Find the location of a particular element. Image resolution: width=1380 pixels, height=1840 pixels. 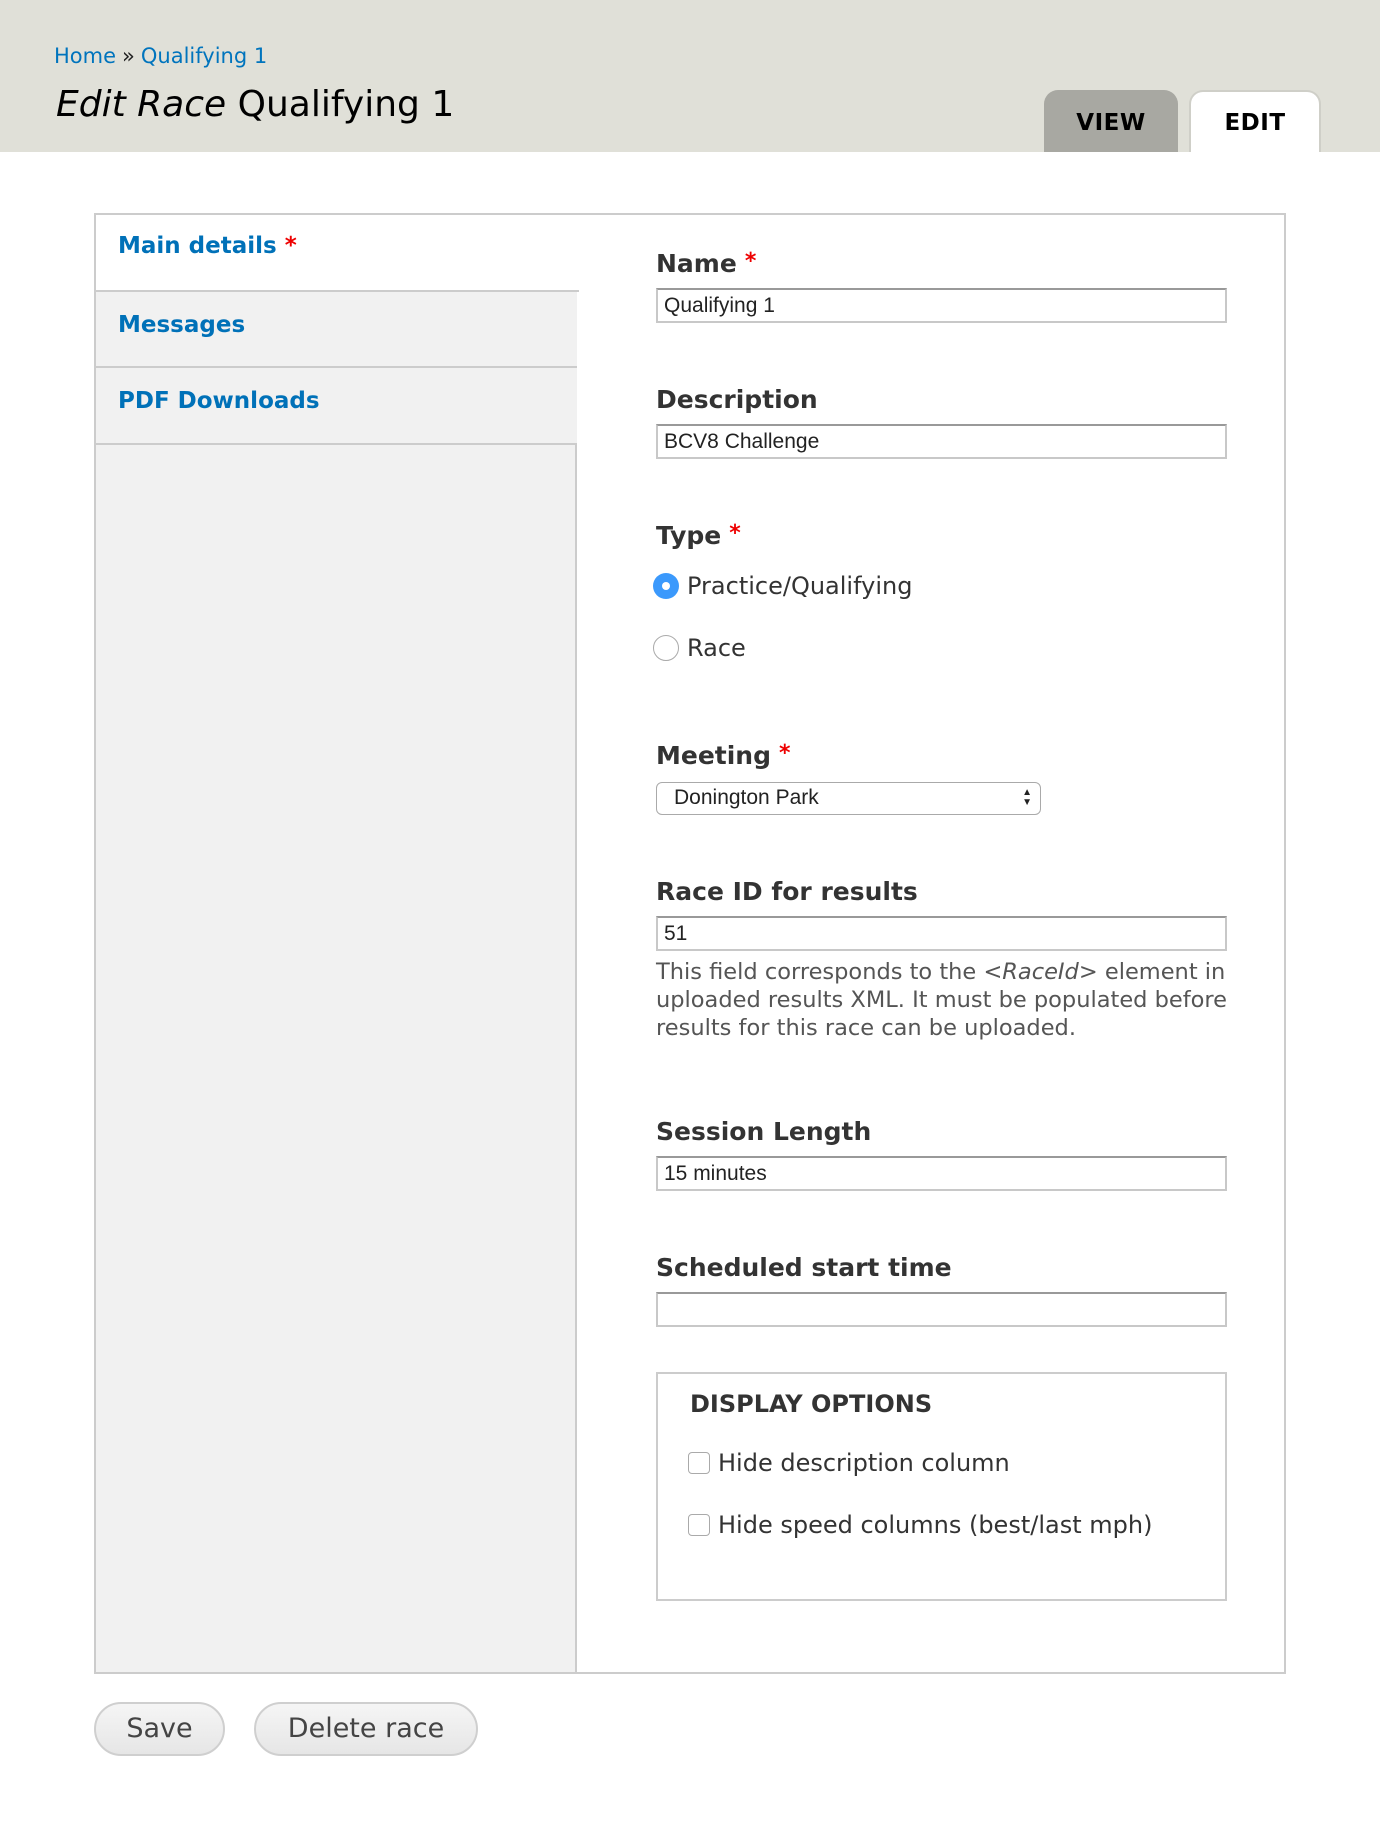

display-options-legend: DISPLAY OPTIONS is located at coordinates (811, 1404).